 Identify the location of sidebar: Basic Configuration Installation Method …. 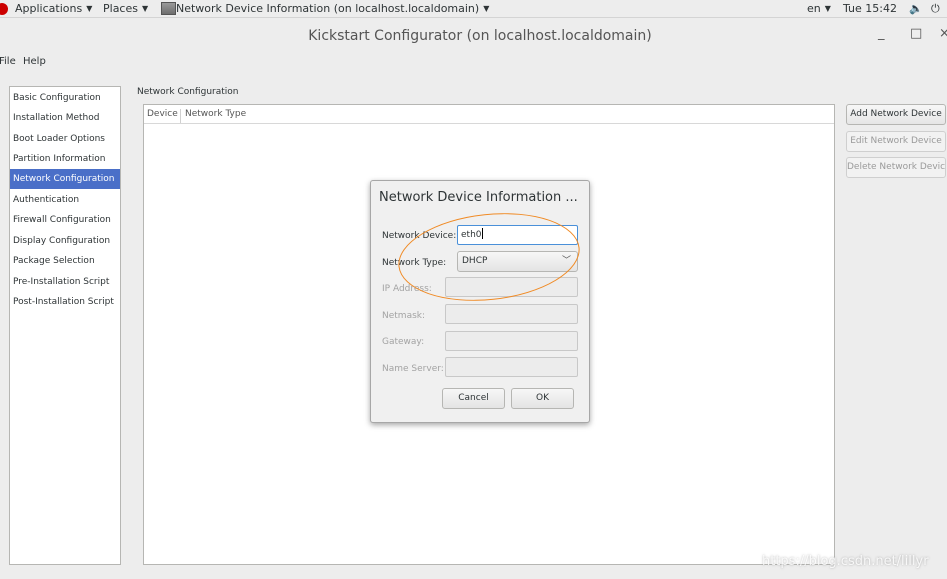
(65, 325).